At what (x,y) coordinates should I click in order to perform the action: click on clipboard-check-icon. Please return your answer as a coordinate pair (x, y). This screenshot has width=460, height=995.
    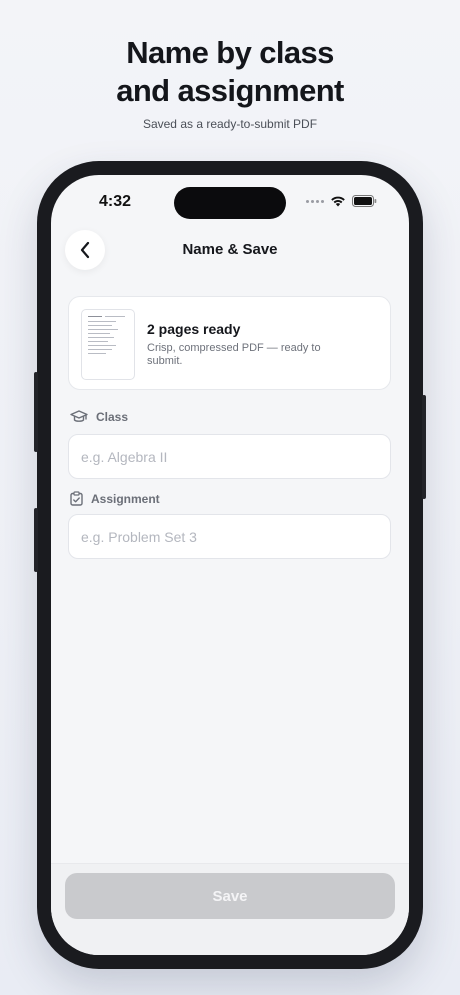
    Looking at the image, I should click on (76, 498).